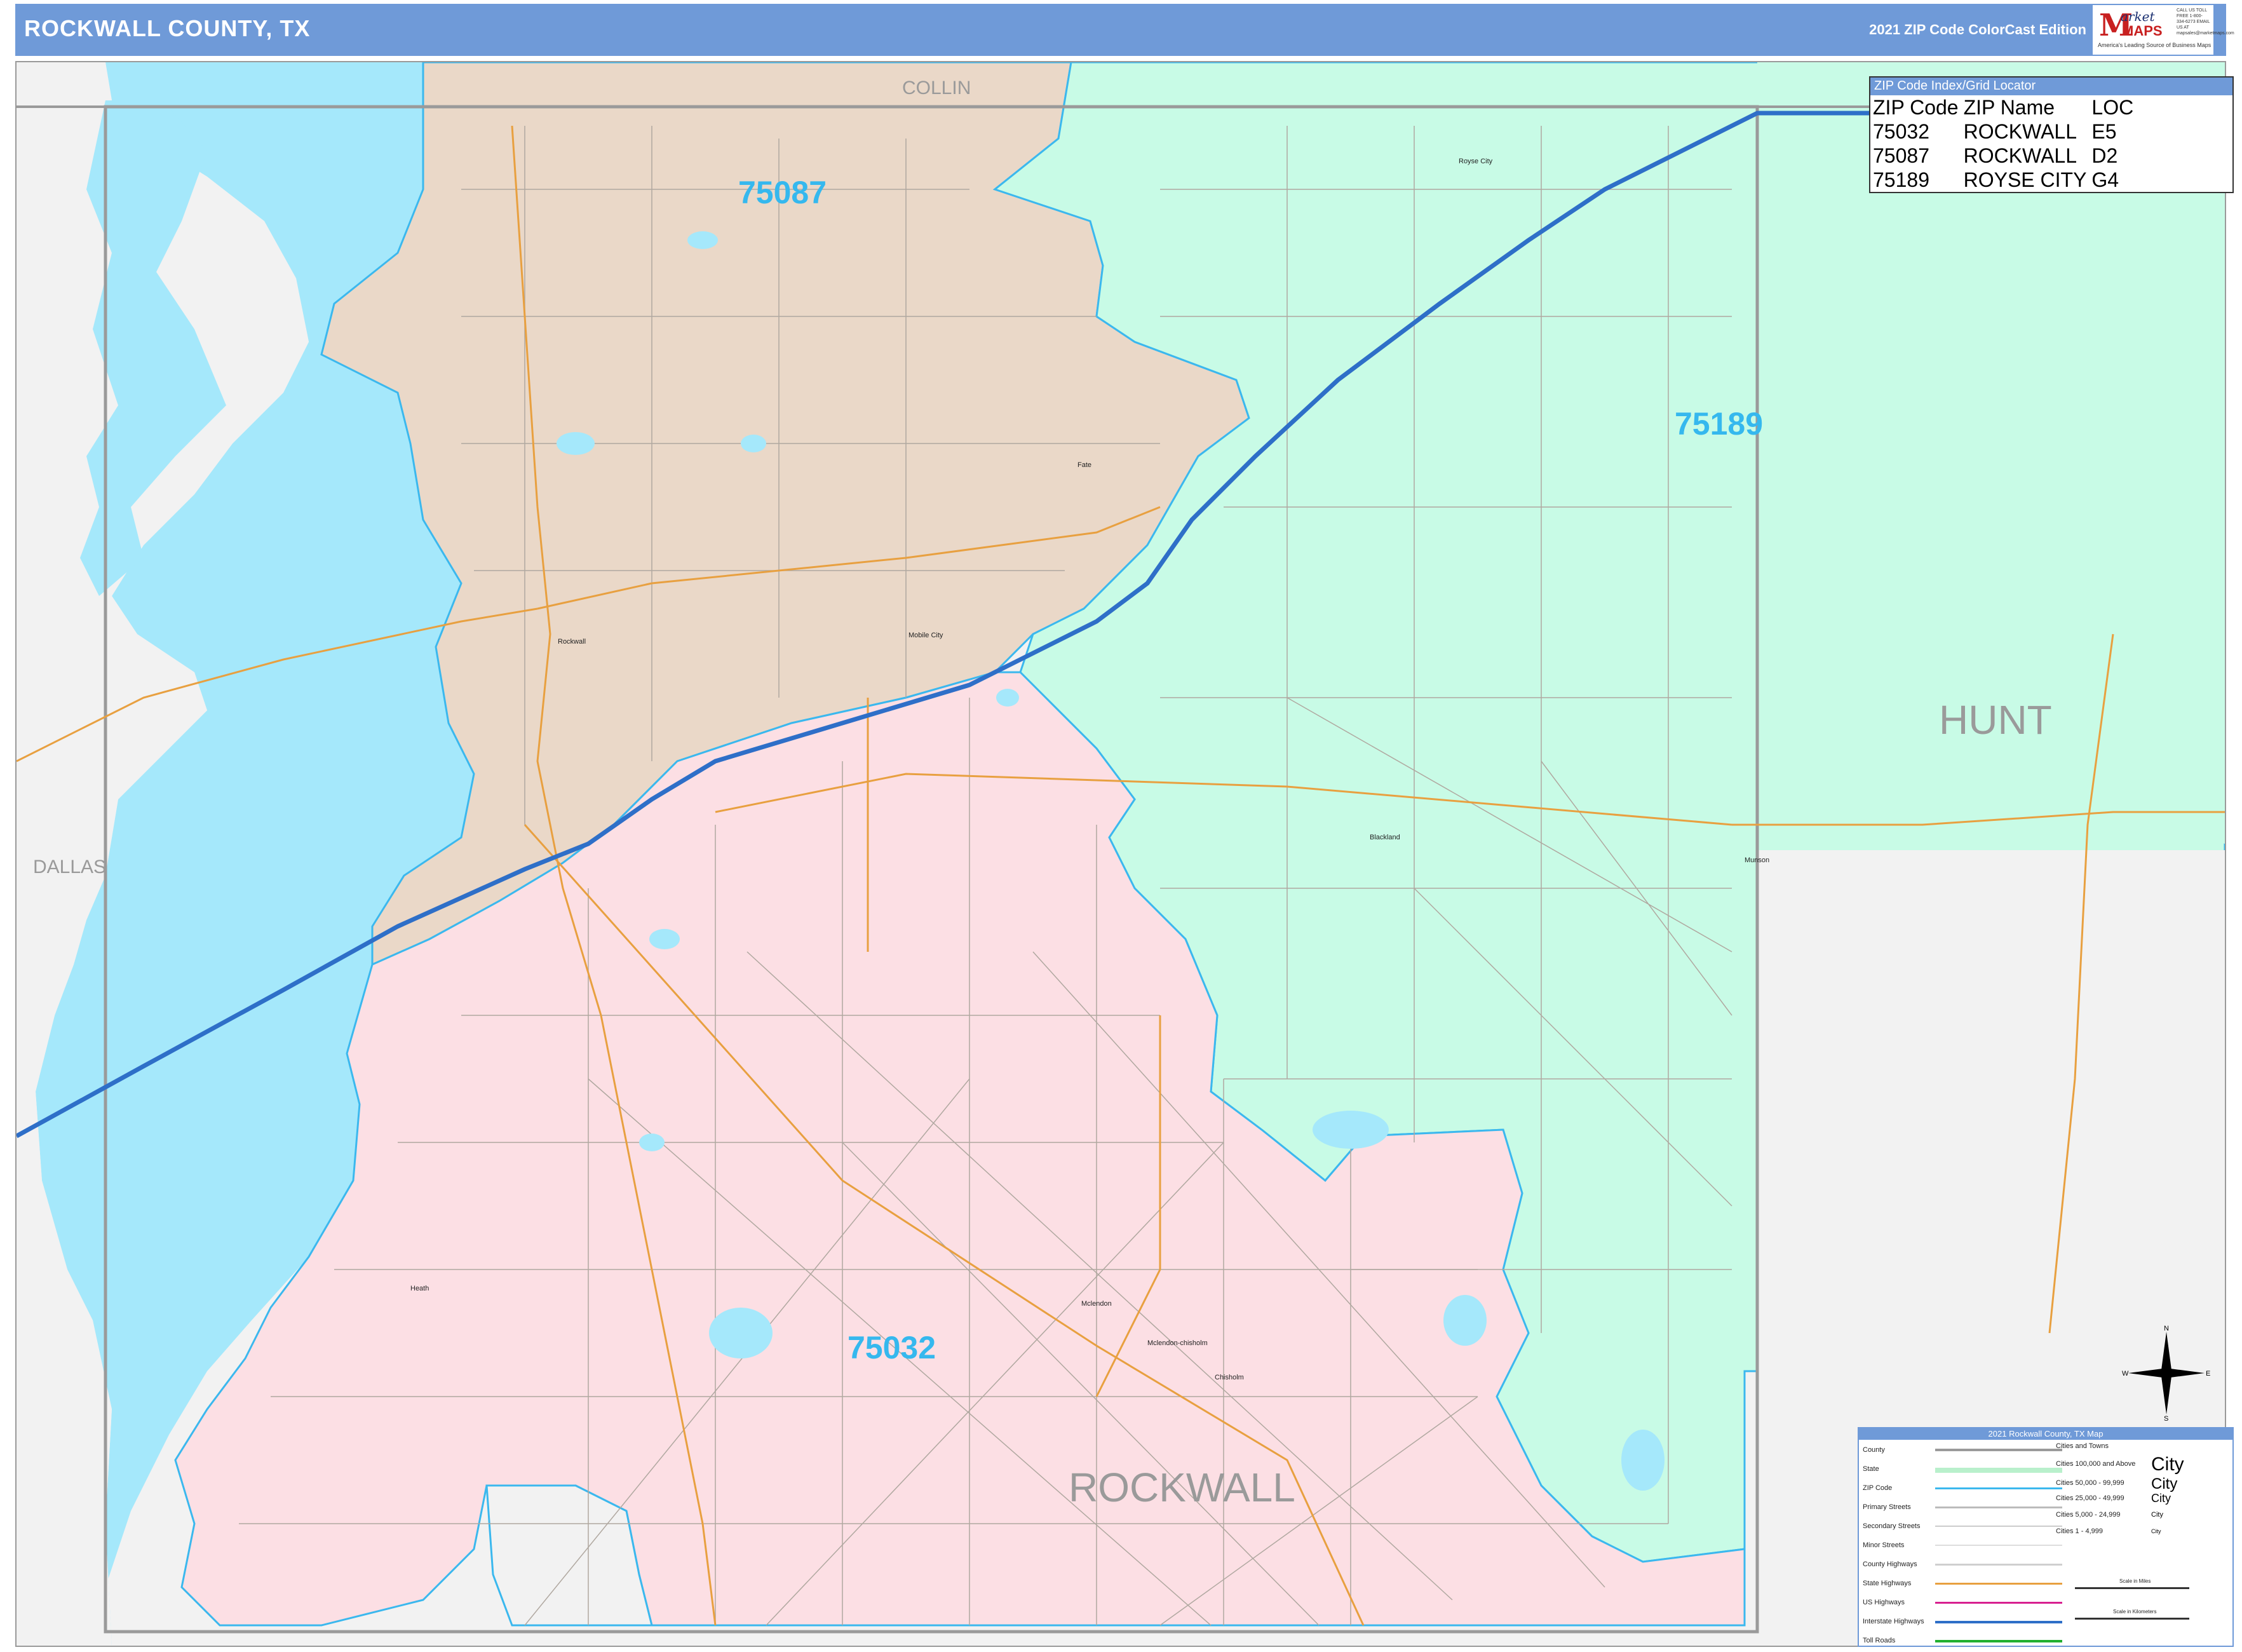  I want to click on zip-index-header-loc: LOC, so click(2112, 108).